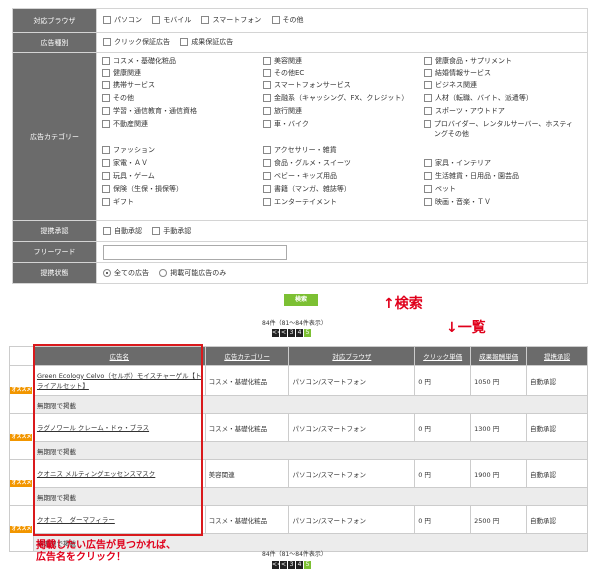 Image resolution: width=600 pixels, height=578 pixels. I want to click on category-checkbox-label: プロバイダー、レンタルサーバー、ホスティングその他, so click(503, 128).